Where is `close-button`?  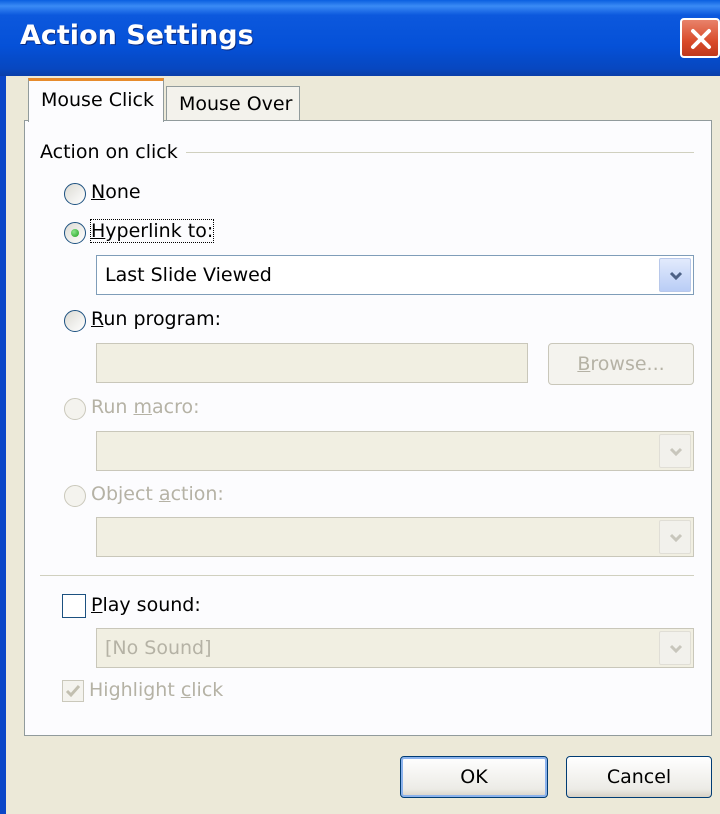
close-button is located at coordinates (700, 38).